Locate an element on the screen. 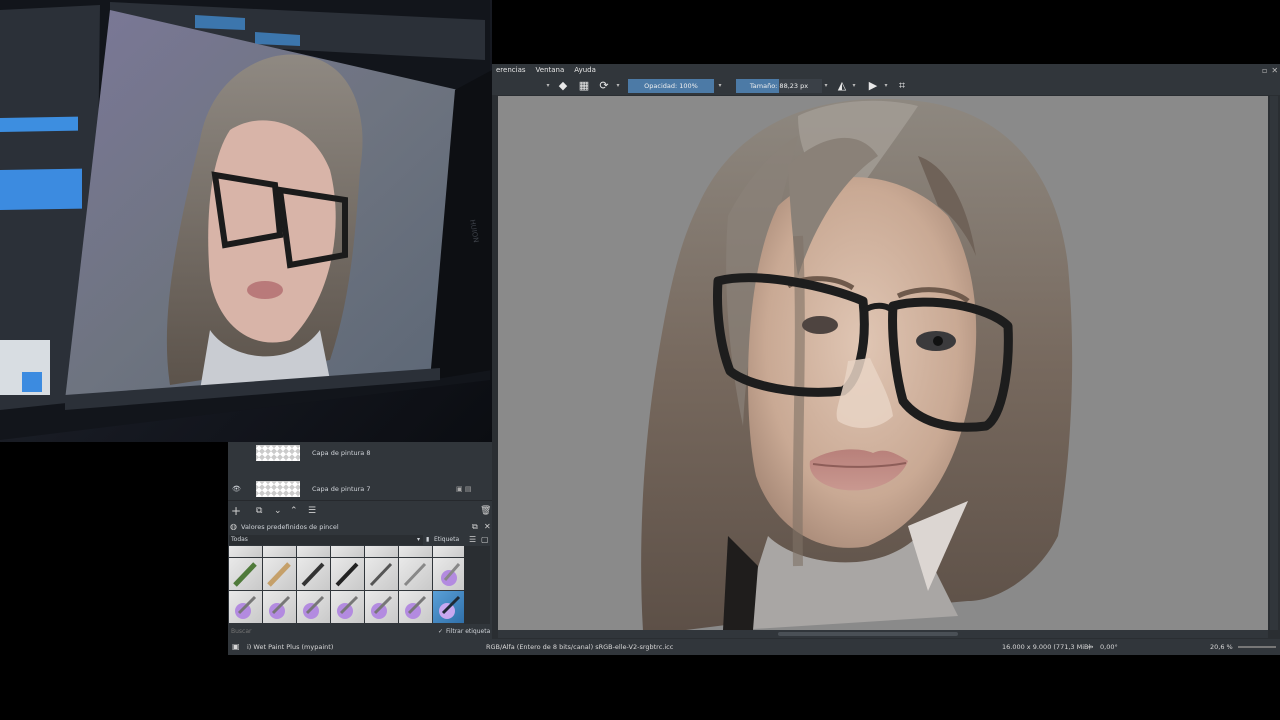 Image resolution: width=1280 pixels, height=720 pixels. filter-tag-checkbox: ✓ is located at coordinates (440, 632).